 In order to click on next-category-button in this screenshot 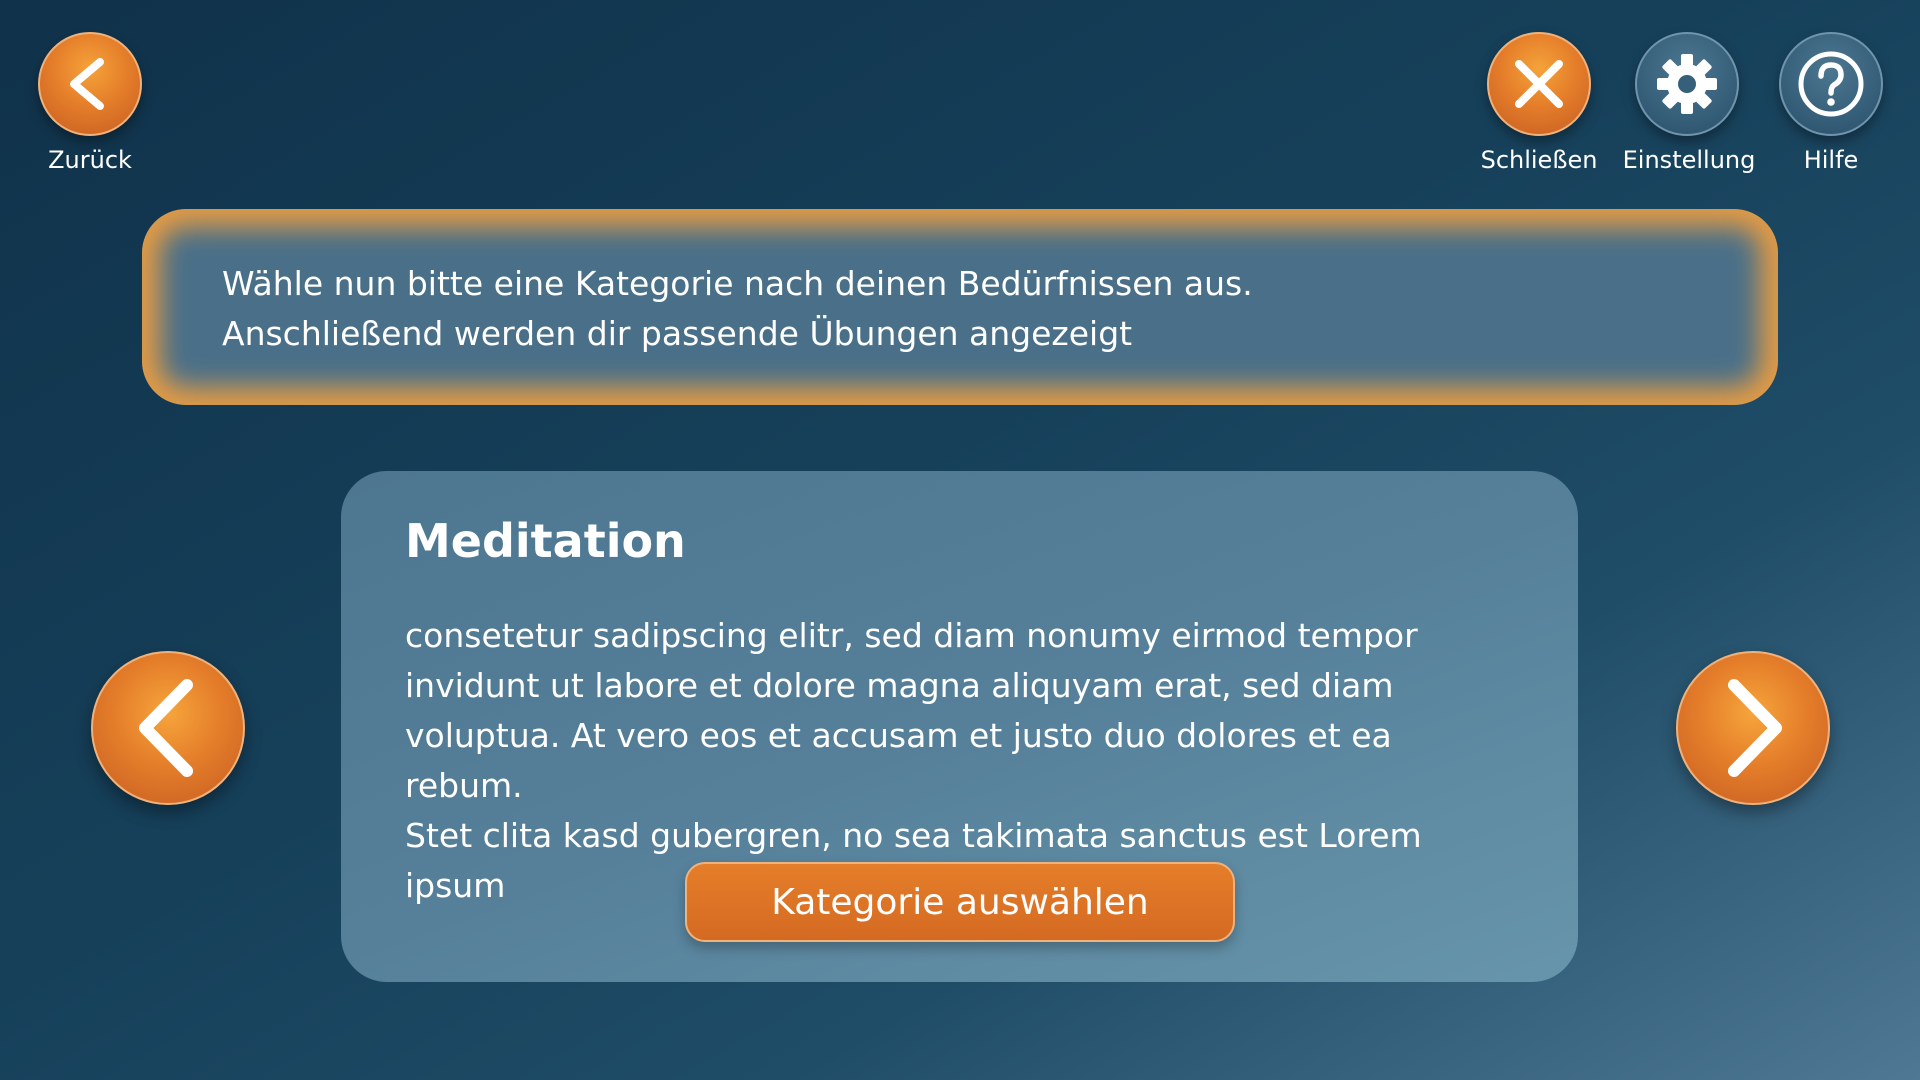, I will do `click(1753, 728)`.